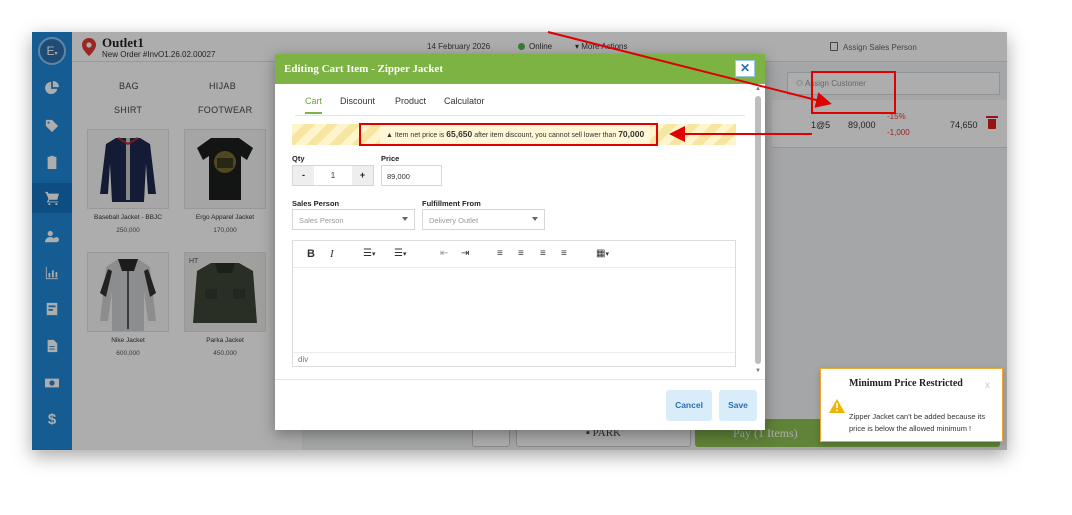 The image size is (1072, 515). I want to click on table-icon: ▦▾, so click(602, 253).